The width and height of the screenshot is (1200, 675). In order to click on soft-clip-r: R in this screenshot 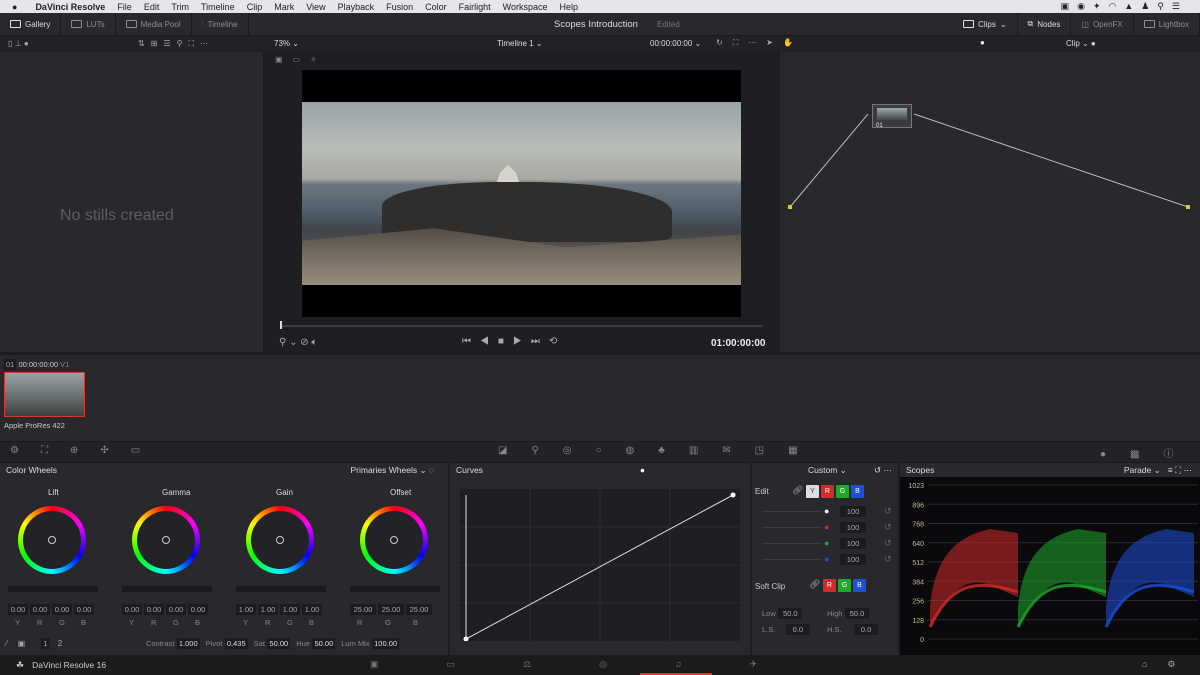, I will do `click(829, 585)`.